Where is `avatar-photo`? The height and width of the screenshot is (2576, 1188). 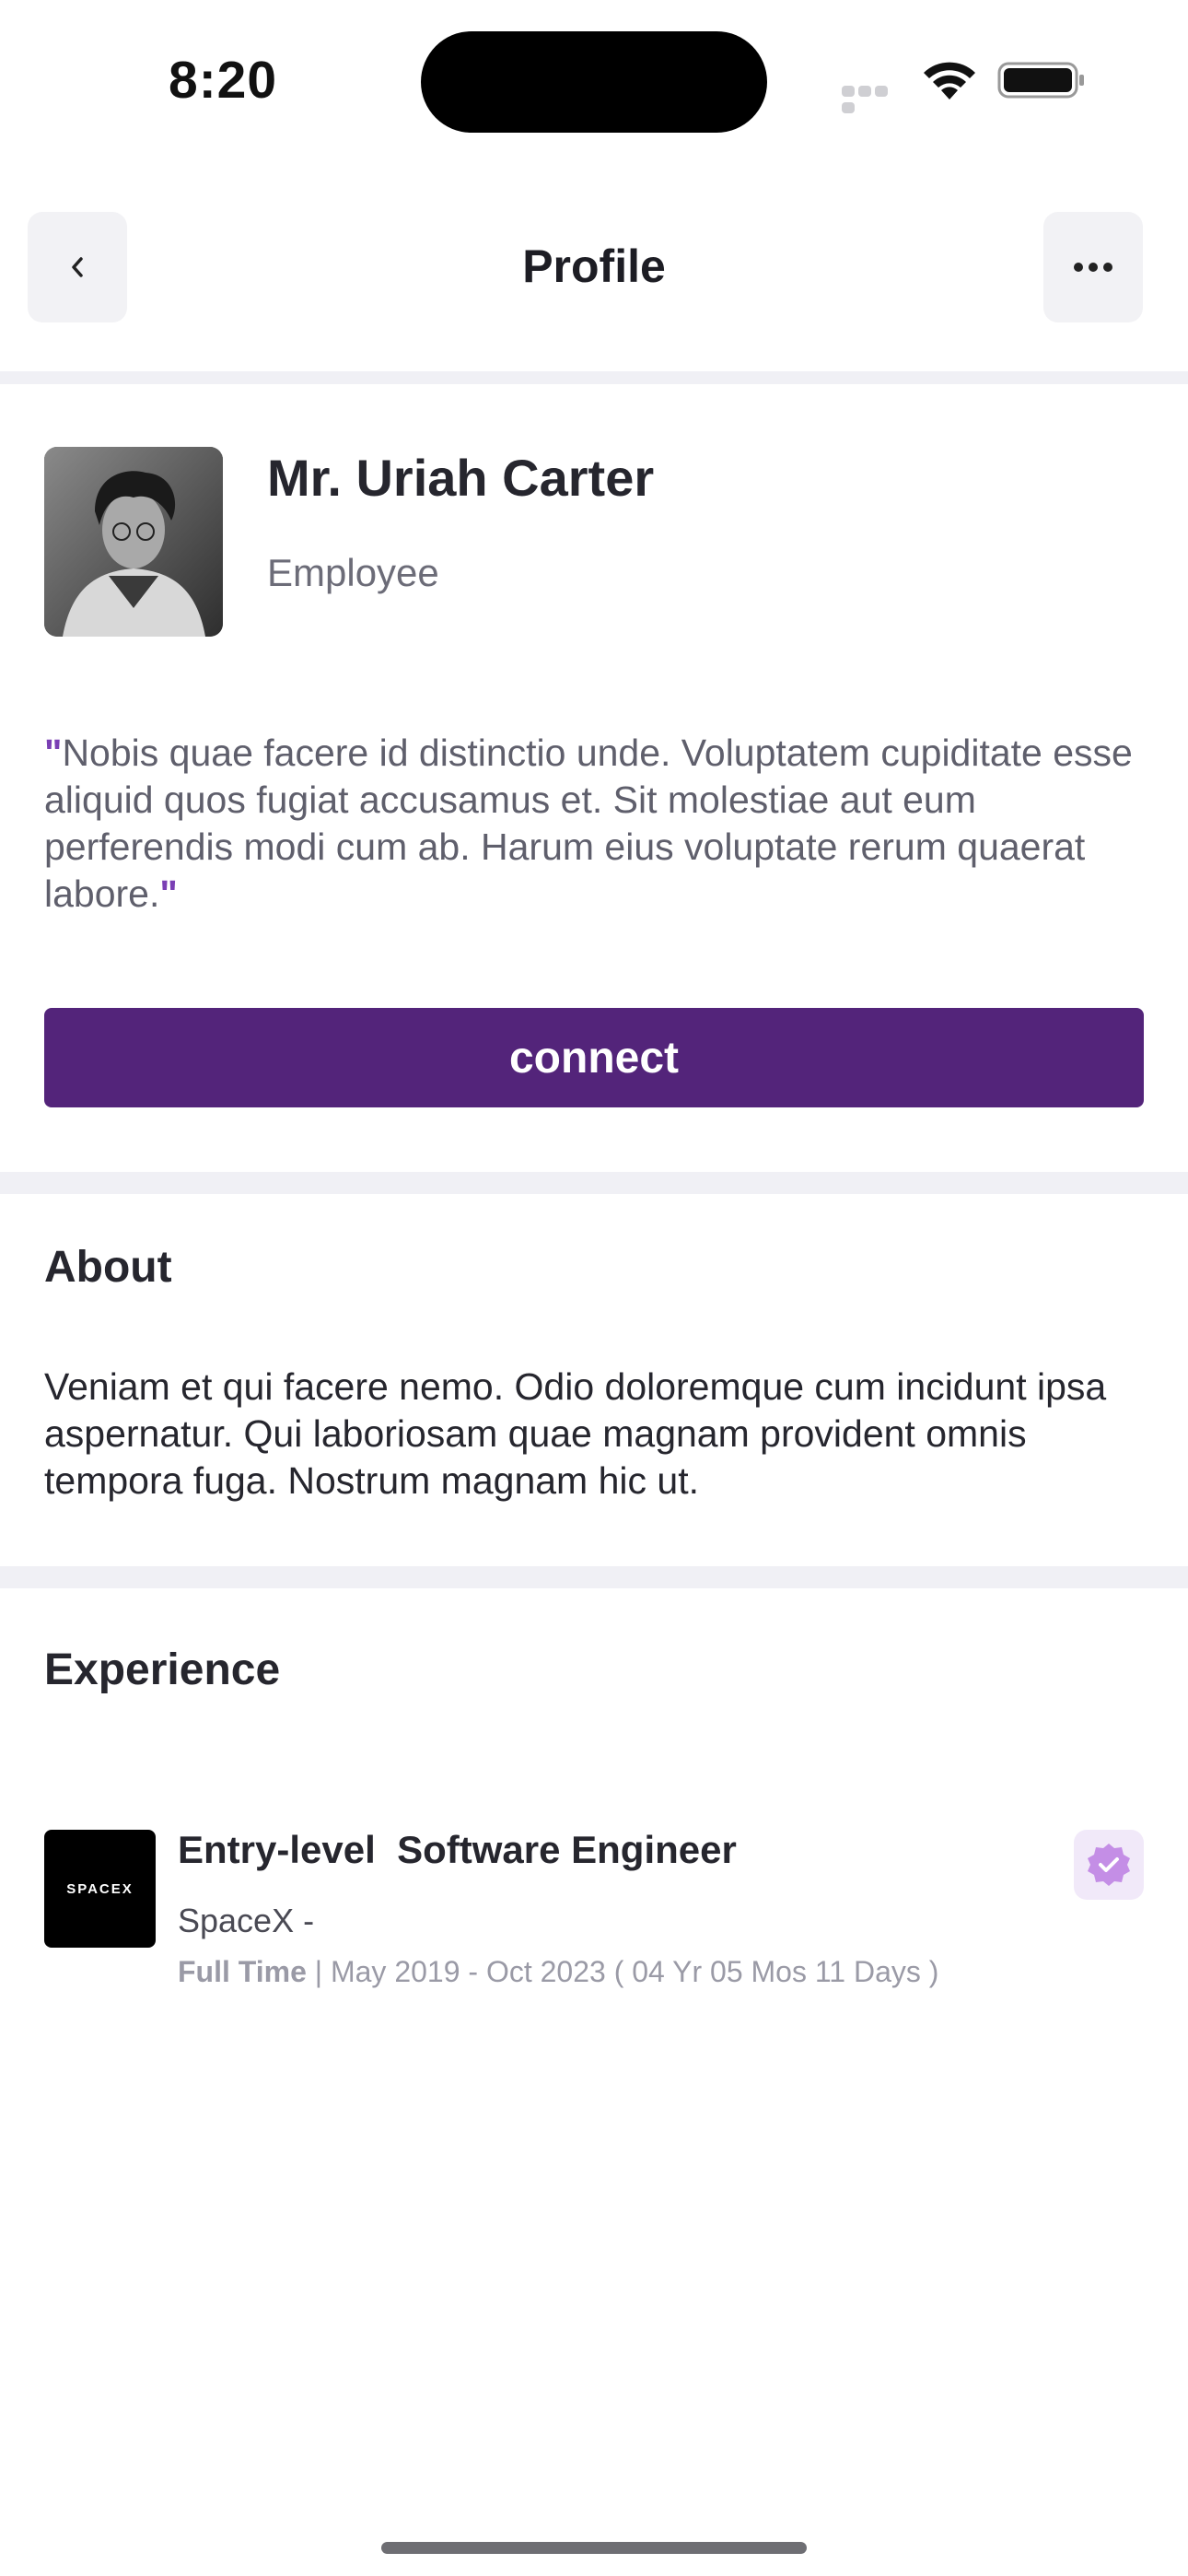 avatar-photo is located at coordinates (133, 542).